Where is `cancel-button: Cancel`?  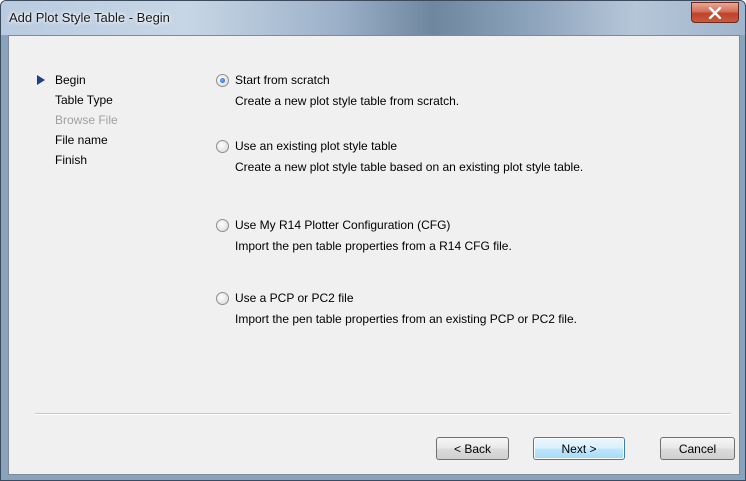 cancel-button: Cancel is located at coordinates (697, 448).